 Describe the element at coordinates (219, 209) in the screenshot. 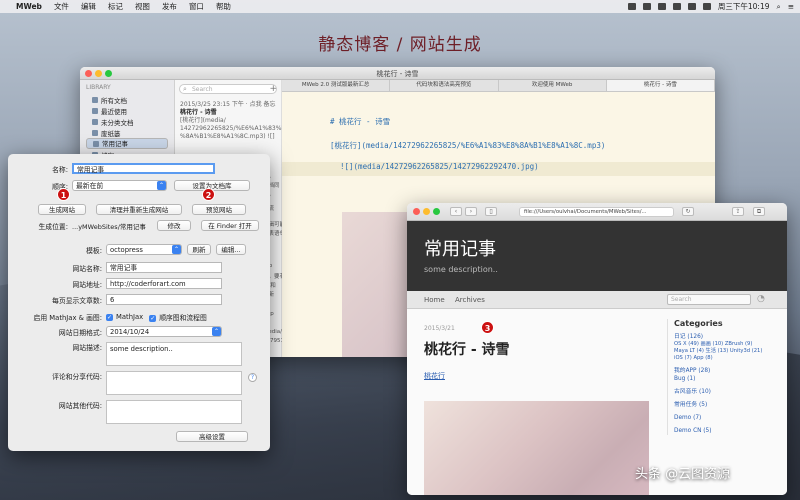

I see `preview-site-button: 预览网站` at that location.